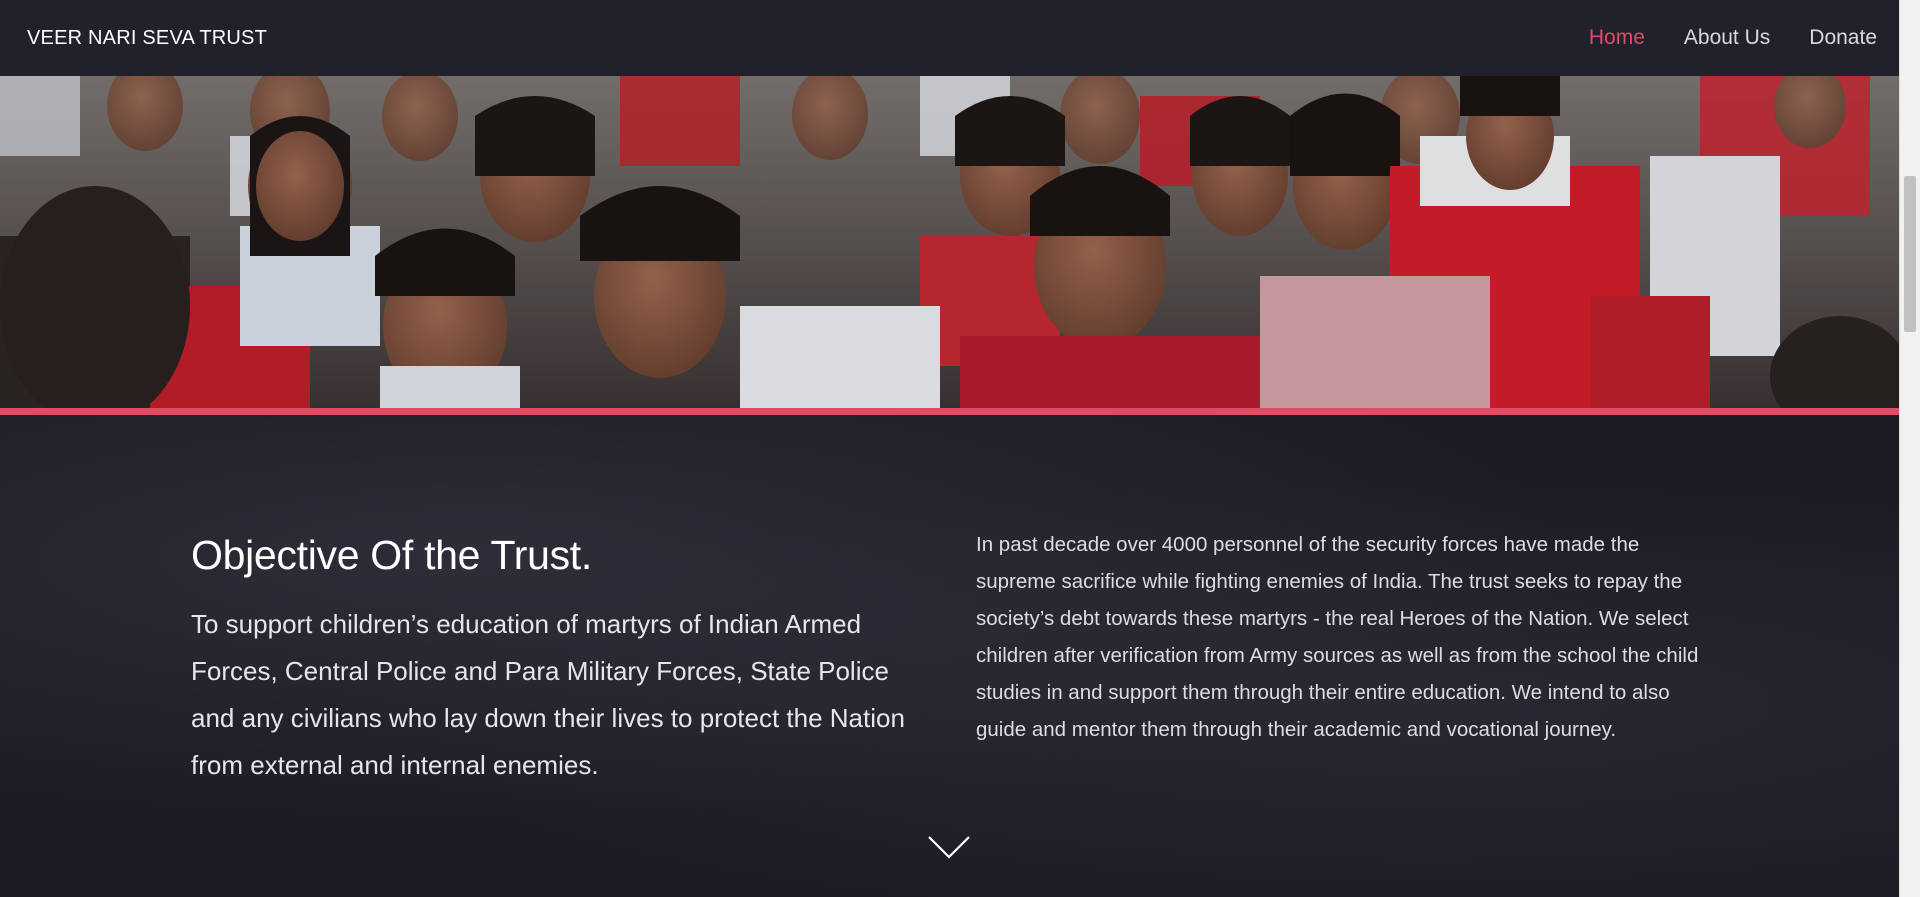 Image resolution: width=1920 pixels, height=897 pixels. I want to click on nav-menu: Home About Us Donate, so click(1733, 38).